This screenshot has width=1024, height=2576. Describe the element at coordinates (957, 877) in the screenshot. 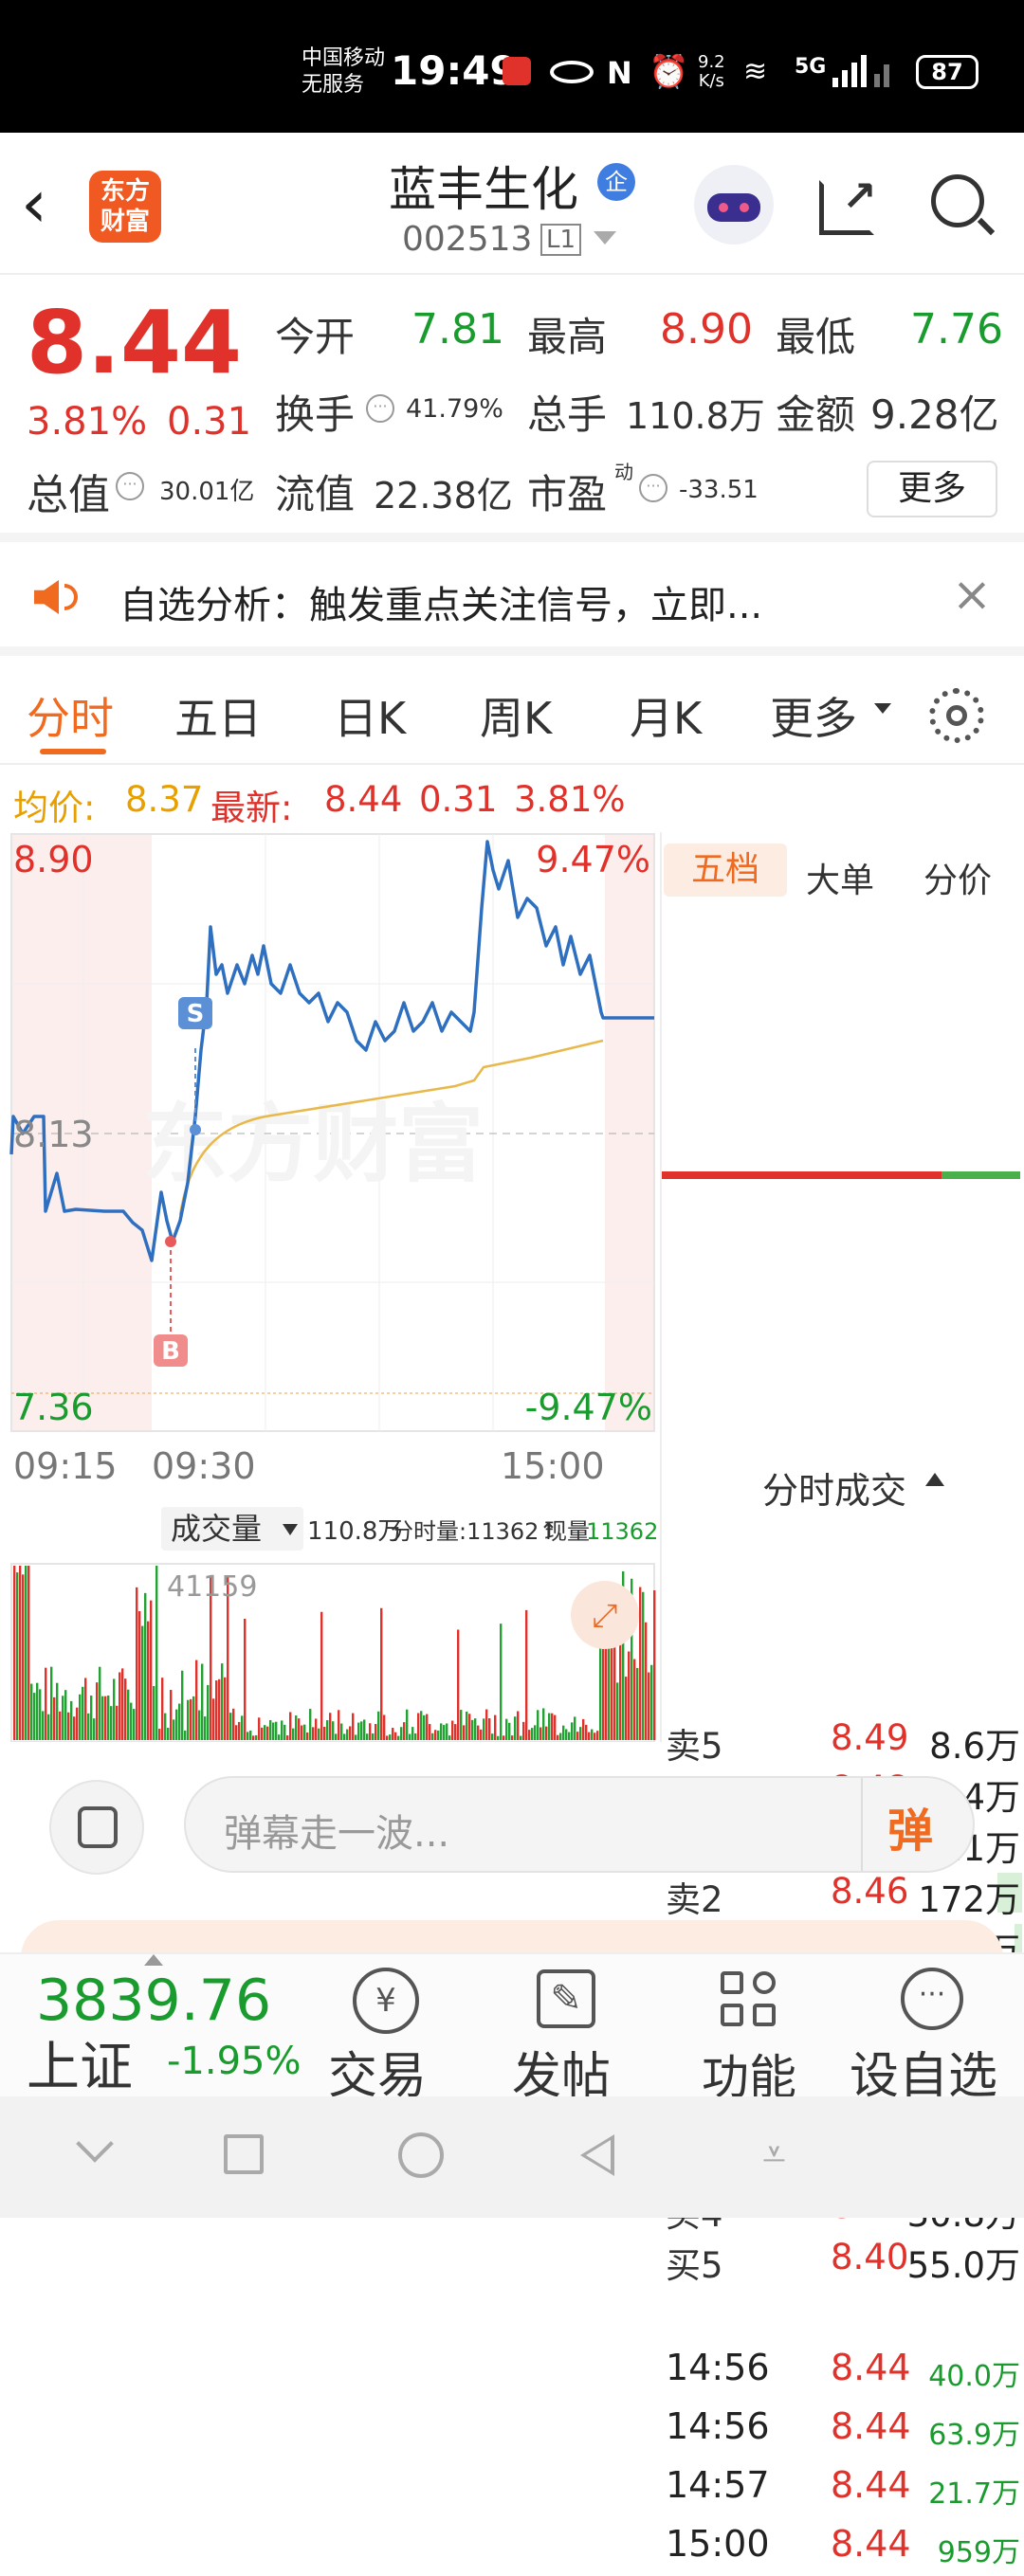

I see `tab-price-dist: 分价` at that location.